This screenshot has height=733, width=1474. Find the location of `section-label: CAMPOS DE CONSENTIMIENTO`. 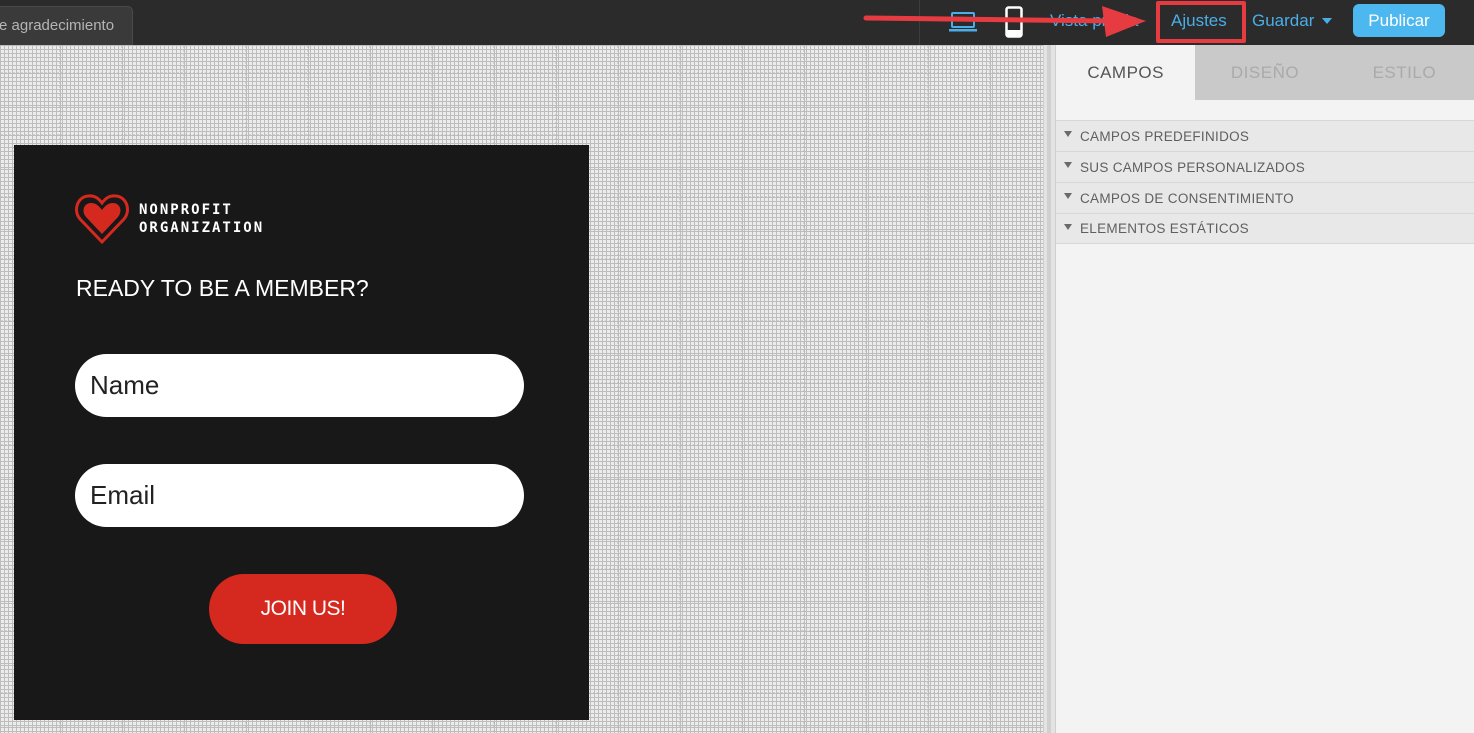

section-label: CAMPOS DE CONSENTIMIENTO is located at coordinates (1187, 198).